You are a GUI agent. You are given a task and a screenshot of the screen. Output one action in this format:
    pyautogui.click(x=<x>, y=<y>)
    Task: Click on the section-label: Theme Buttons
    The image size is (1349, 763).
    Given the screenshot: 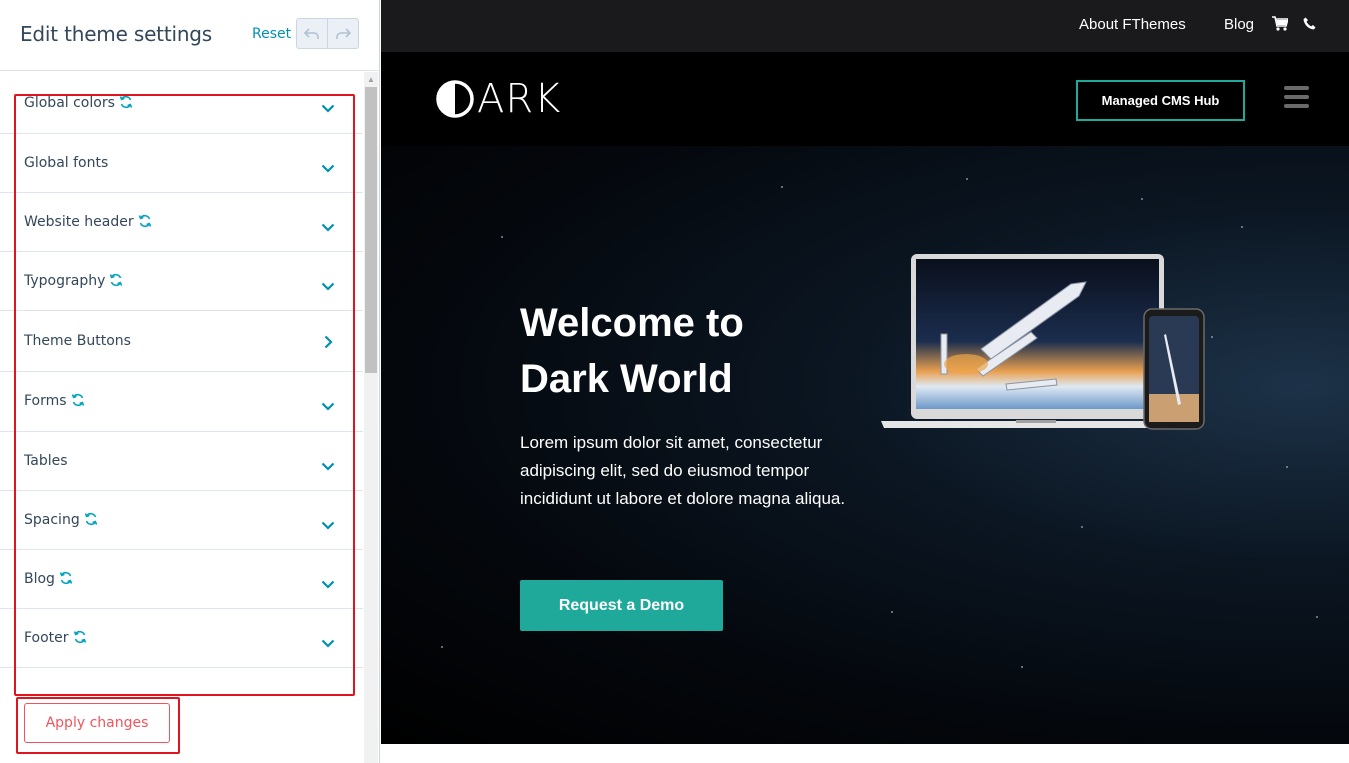 What is the action you would take?
    pyautogui.click(x=77, y=341)
    